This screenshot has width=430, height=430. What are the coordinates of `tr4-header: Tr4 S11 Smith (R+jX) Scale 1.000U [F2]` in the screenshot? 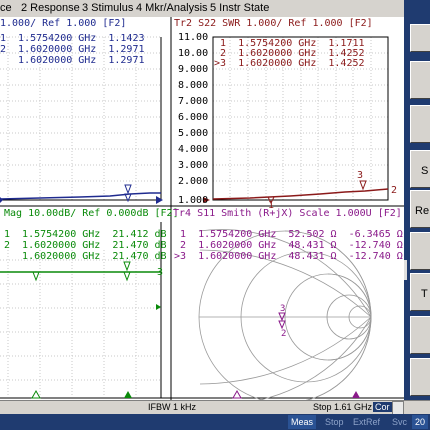 It's located at (287, 213).